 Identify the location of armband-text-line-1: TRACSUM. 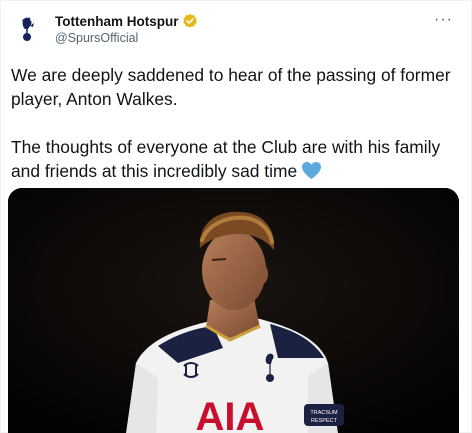
(324, 413).